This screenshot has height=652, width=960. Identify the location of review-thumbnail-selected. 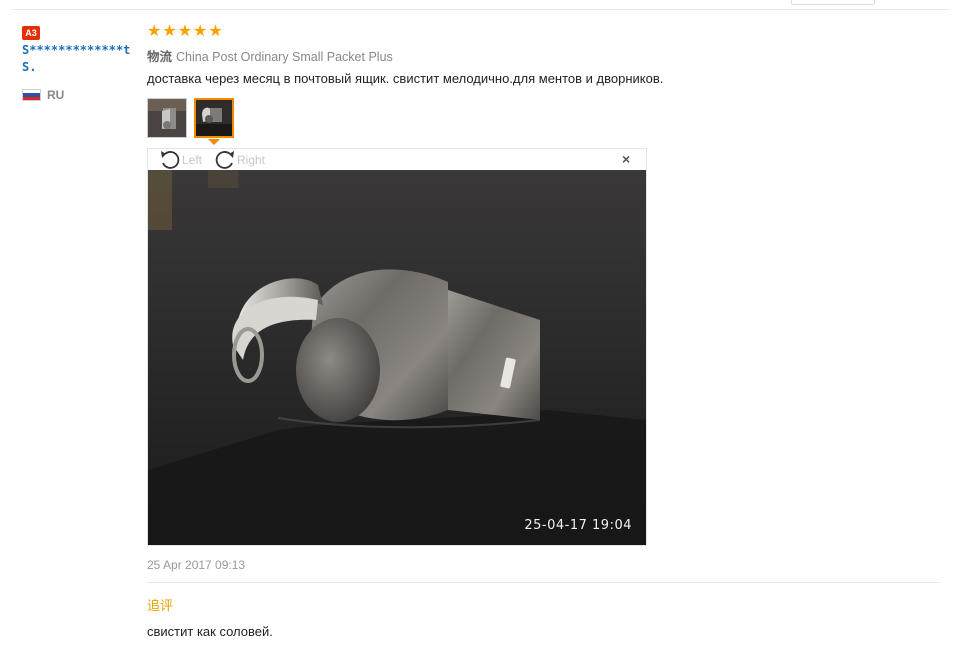
(214, 118).